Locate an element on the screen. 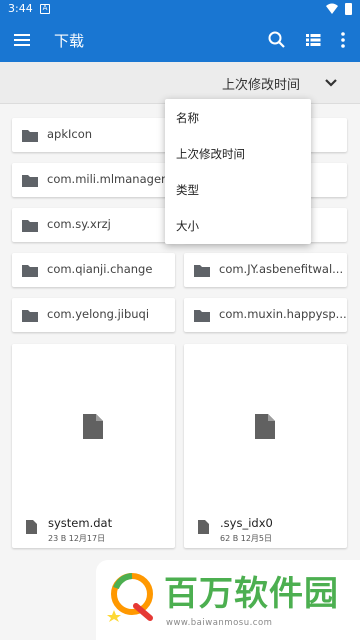 The width and height of the screenshot is (360, 640). sort-option-name: 名称 is located at coordinates (187, 118).